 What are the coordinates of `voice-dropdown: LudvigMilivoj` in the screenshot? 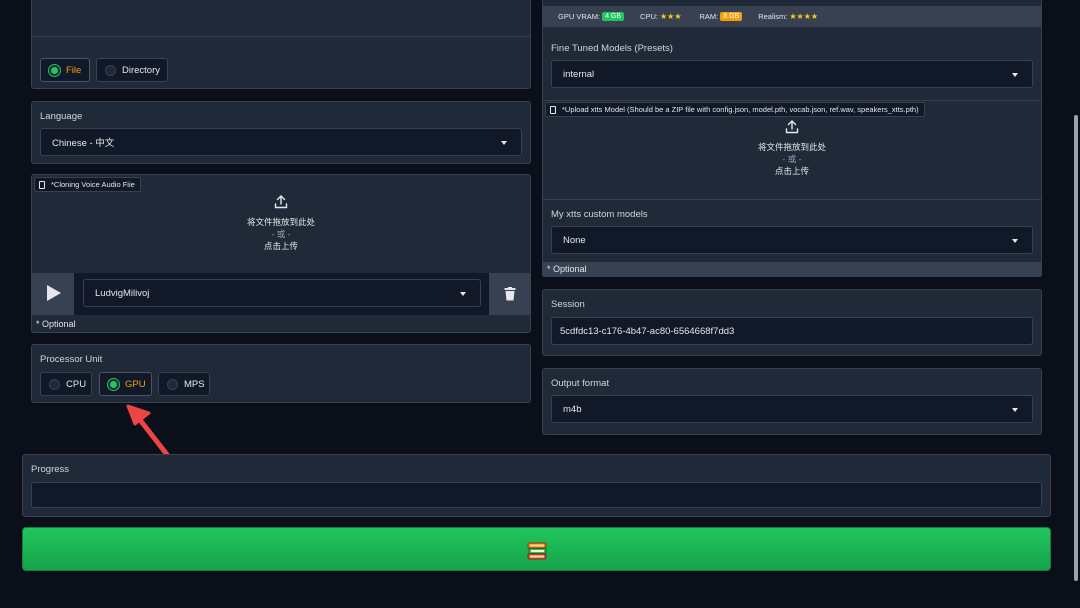 It's located at (282, 293).